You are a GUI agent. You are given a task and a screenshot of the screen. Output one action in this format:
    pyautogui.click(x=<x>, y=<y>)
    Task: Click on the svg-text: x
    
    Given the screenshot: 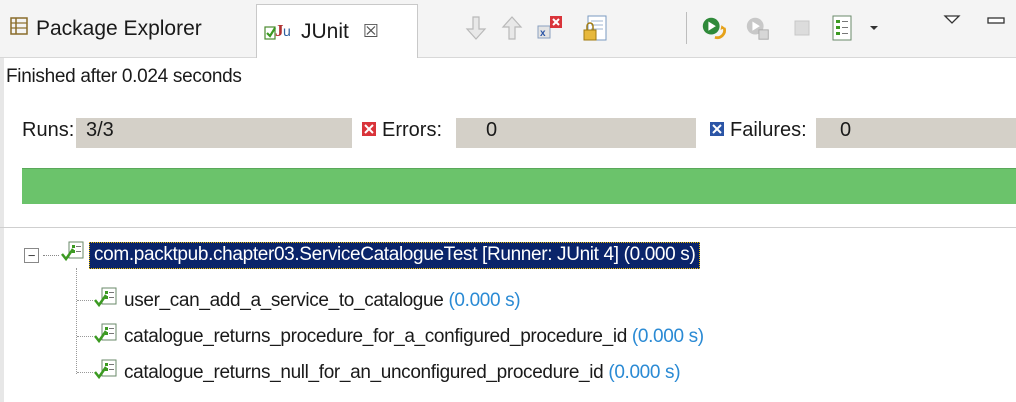 What is the action you would take?
    pyautogui.click(x=543, y=33)
    